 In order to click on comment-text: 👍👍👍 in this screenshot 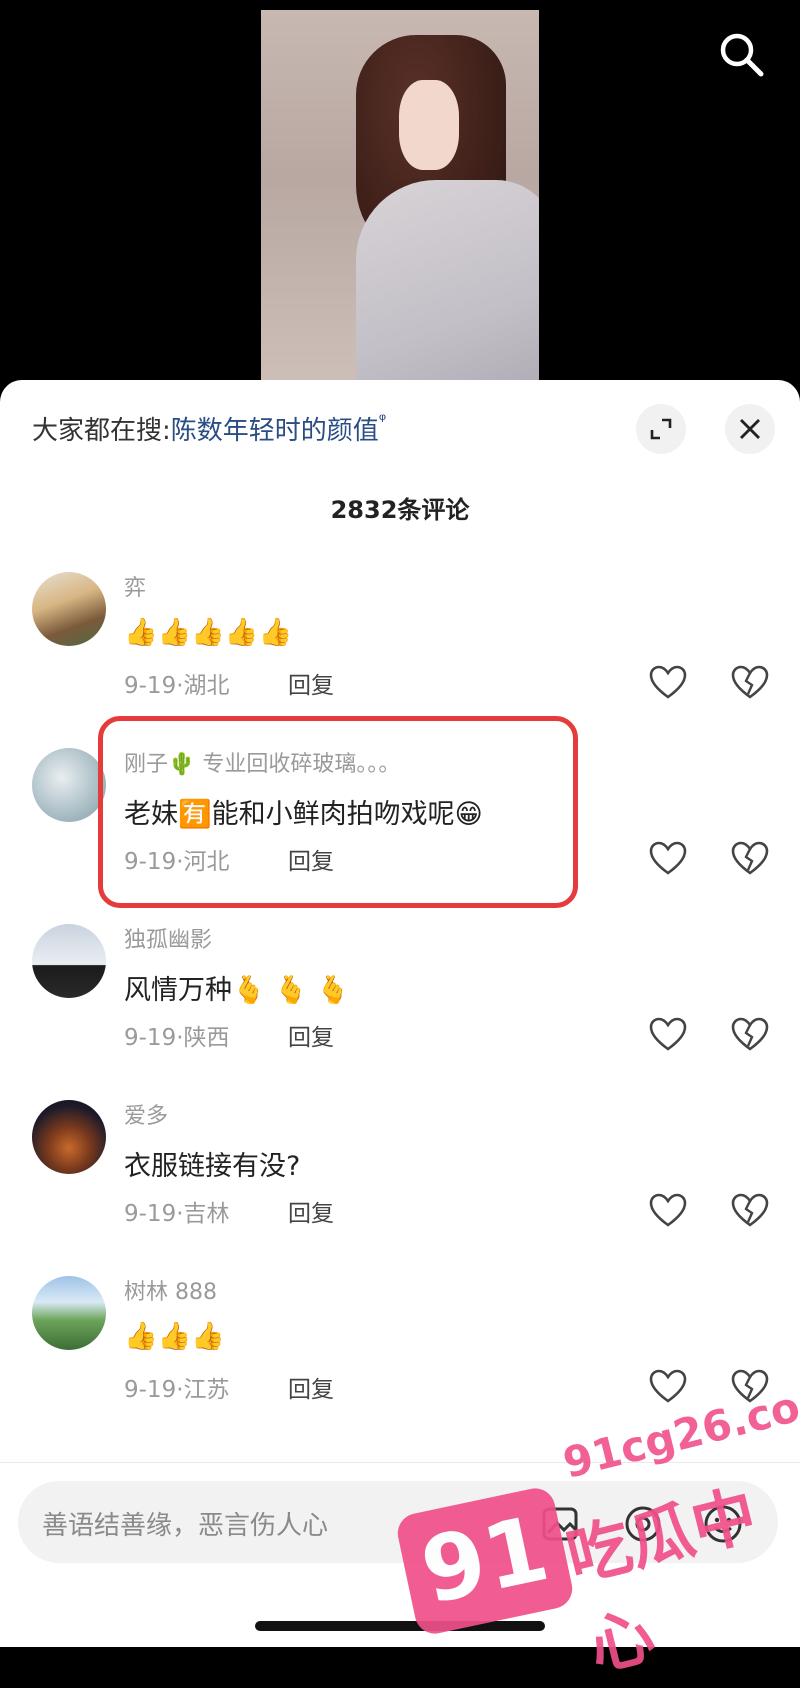, I will do `click(174, 1336)`.